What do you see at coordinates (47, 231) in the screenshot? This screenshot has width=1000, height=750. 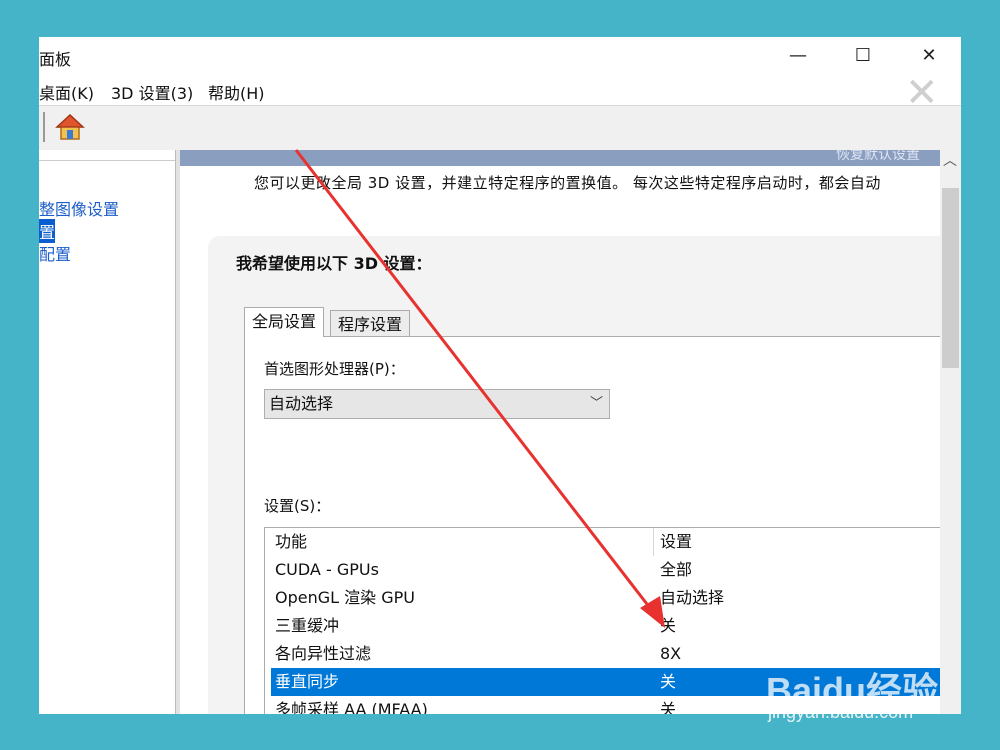 I see `nav-item-manage-3d-settings: 置` at bounding box center [47, 231].